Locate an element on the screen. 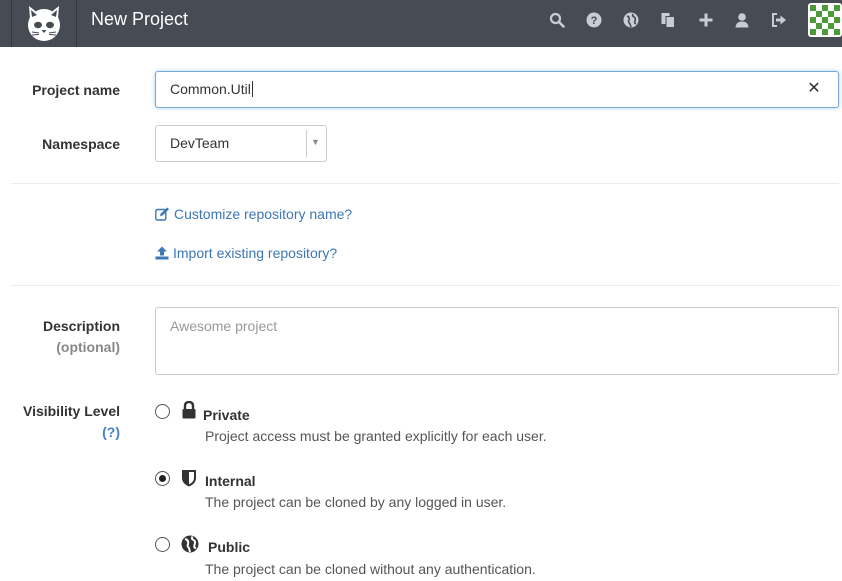  gitlab-cat-logo-icon is located at coordinates (44, 23).